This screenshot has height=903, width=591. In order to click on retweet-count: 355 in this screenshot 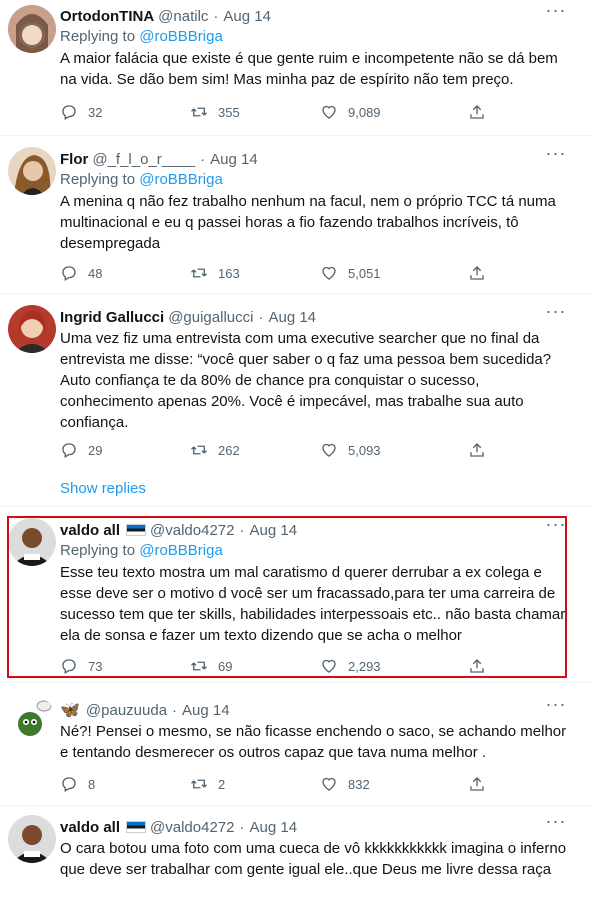, I will do `click(229, 112)`.